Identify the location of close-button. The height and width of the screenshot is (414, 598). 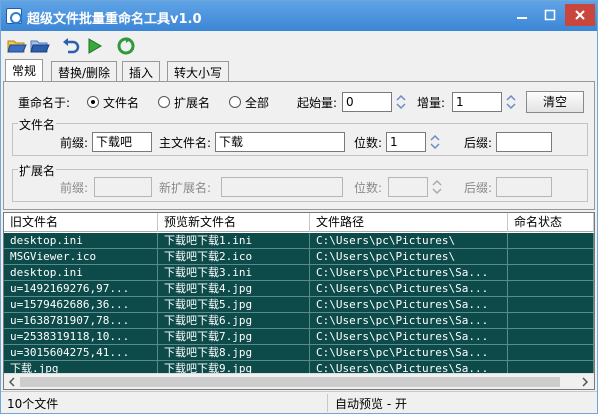
(580, 15).